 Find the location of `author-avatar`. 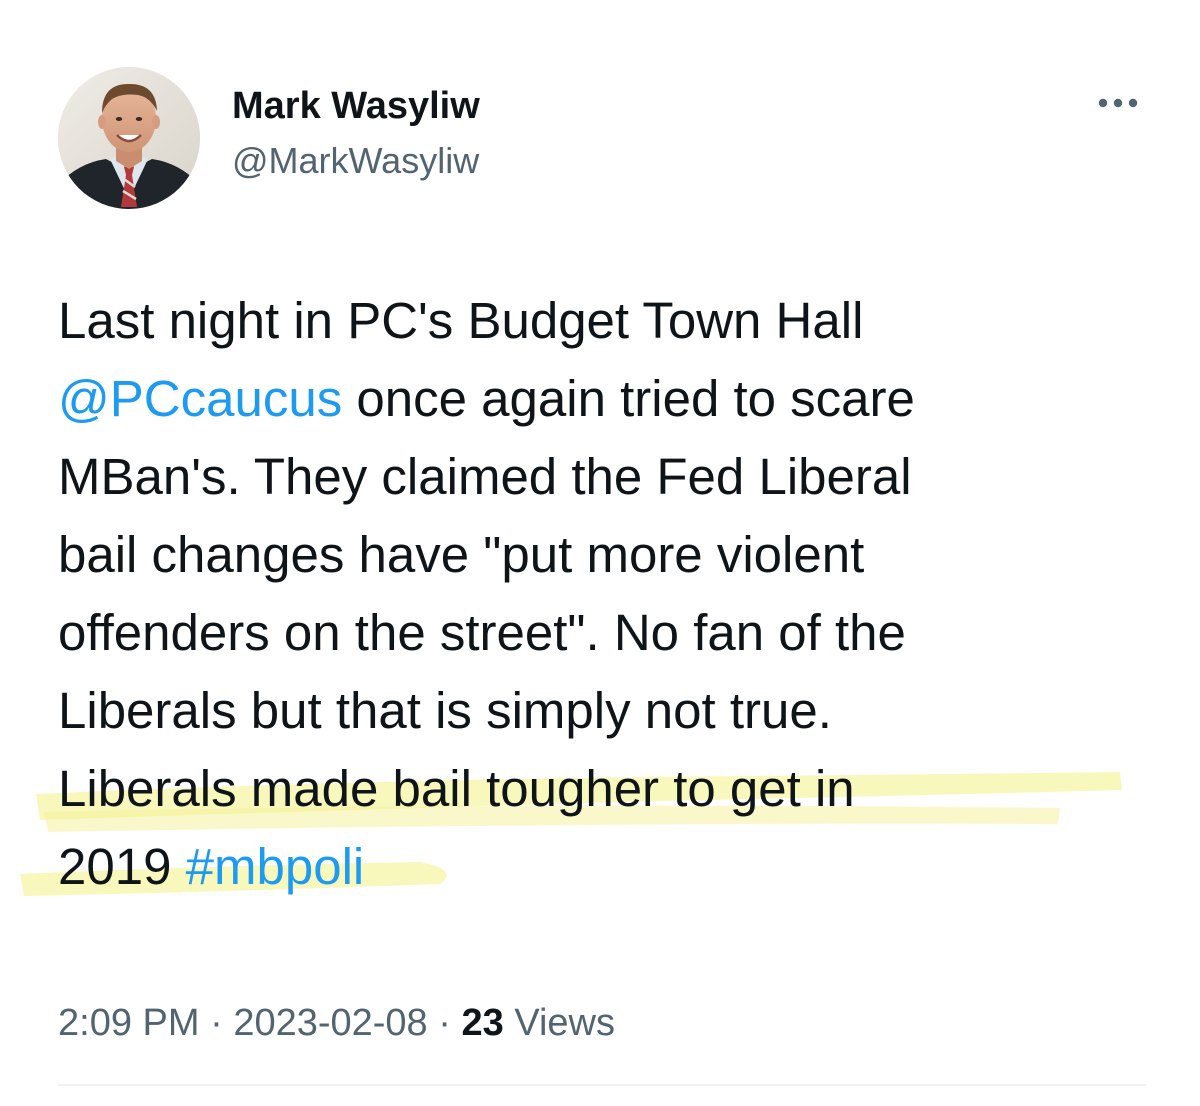

author-avatar is located at coordinates (129, 138).